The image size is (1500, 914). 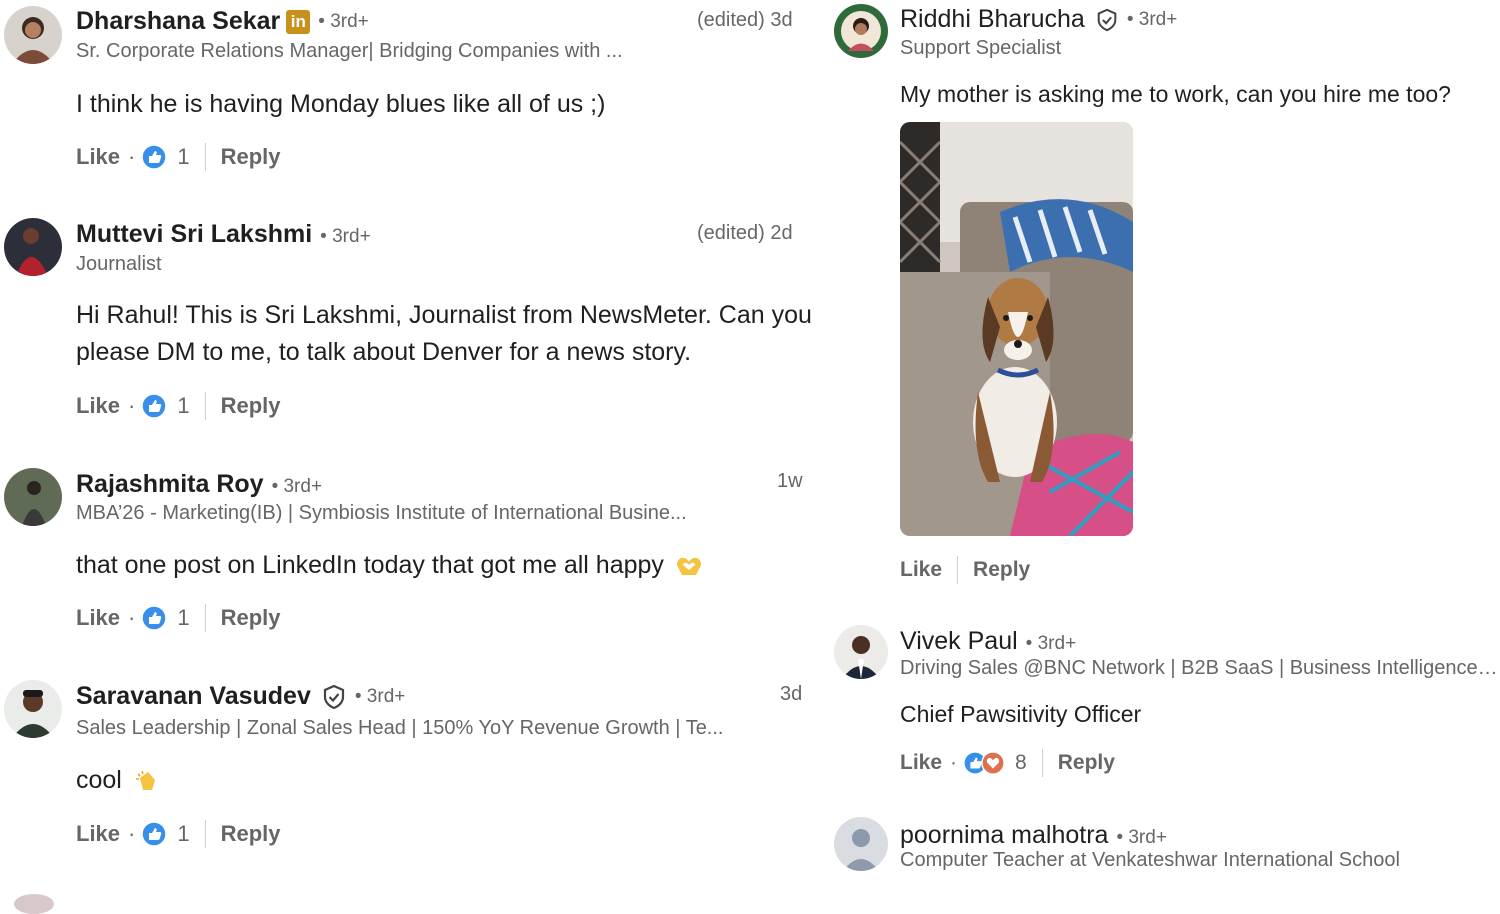 What do you see at coordinates (981, 48) in the screenshot?
I see `commenter-headline: Support Specialist` at bounding box center [981, 48].